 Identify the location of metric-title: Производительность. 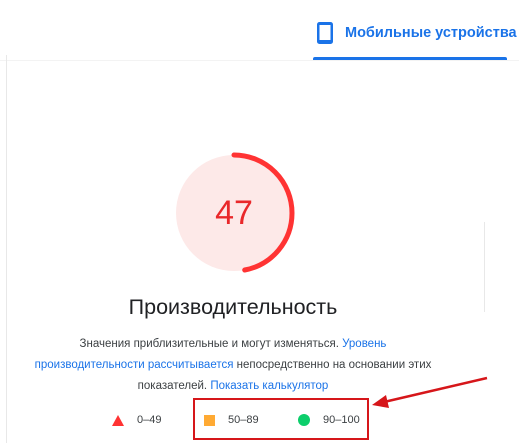
(233, 307).